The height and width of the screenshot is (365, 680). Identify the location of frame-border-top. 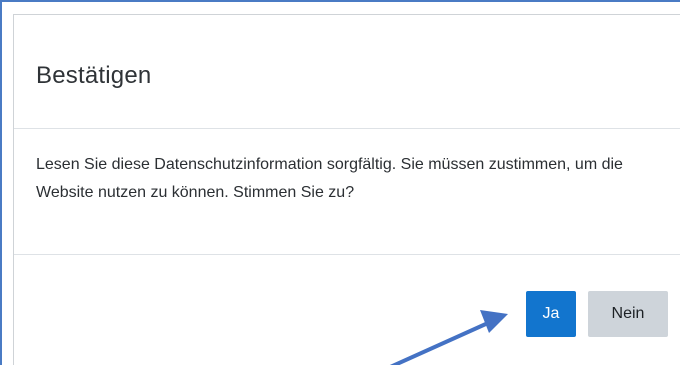
(340, 1).